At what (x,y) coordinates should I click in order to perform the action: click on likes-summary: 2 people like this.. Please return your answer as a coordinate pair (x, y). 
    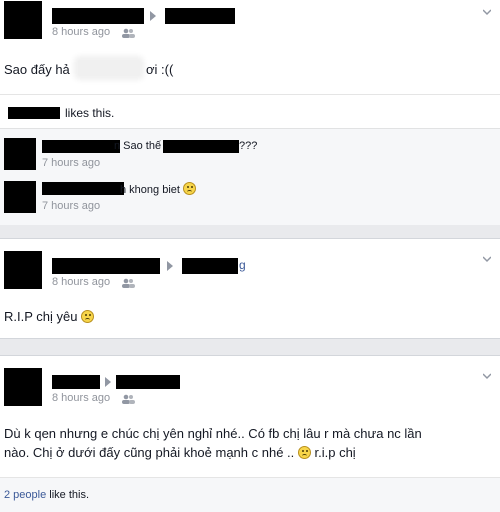
    Looking at the image, I should click on (46, 495).